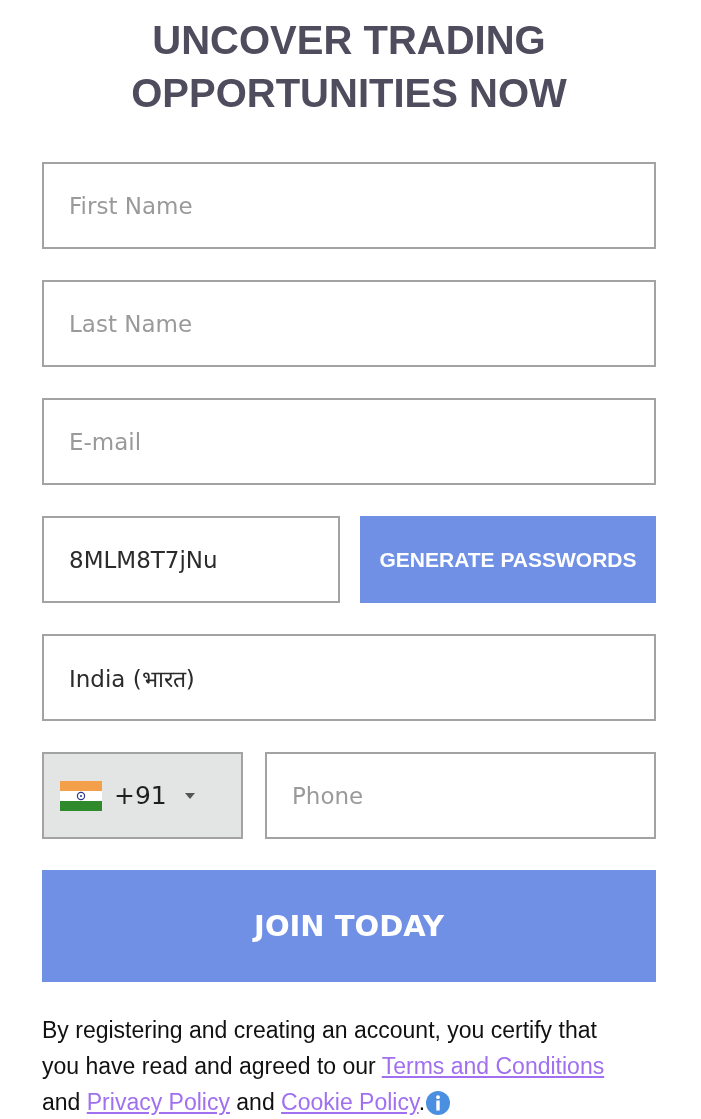 The image size is (701, 1119). I want to click on text-field: First Name, so click(349, 205).